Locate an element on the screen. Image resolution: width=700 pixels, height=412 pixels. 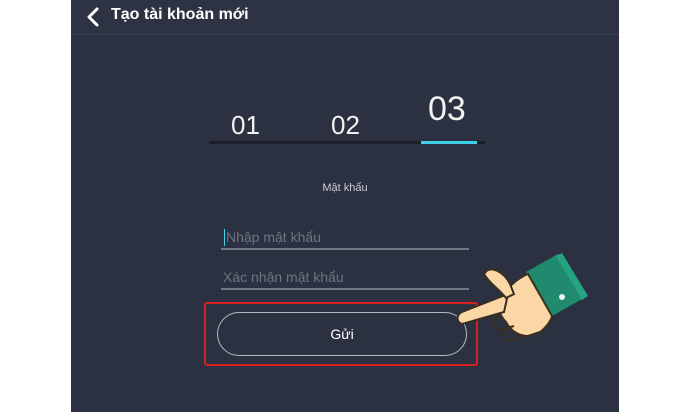
step-indicator: 01 02 03 is located at coordinates (347, 116).